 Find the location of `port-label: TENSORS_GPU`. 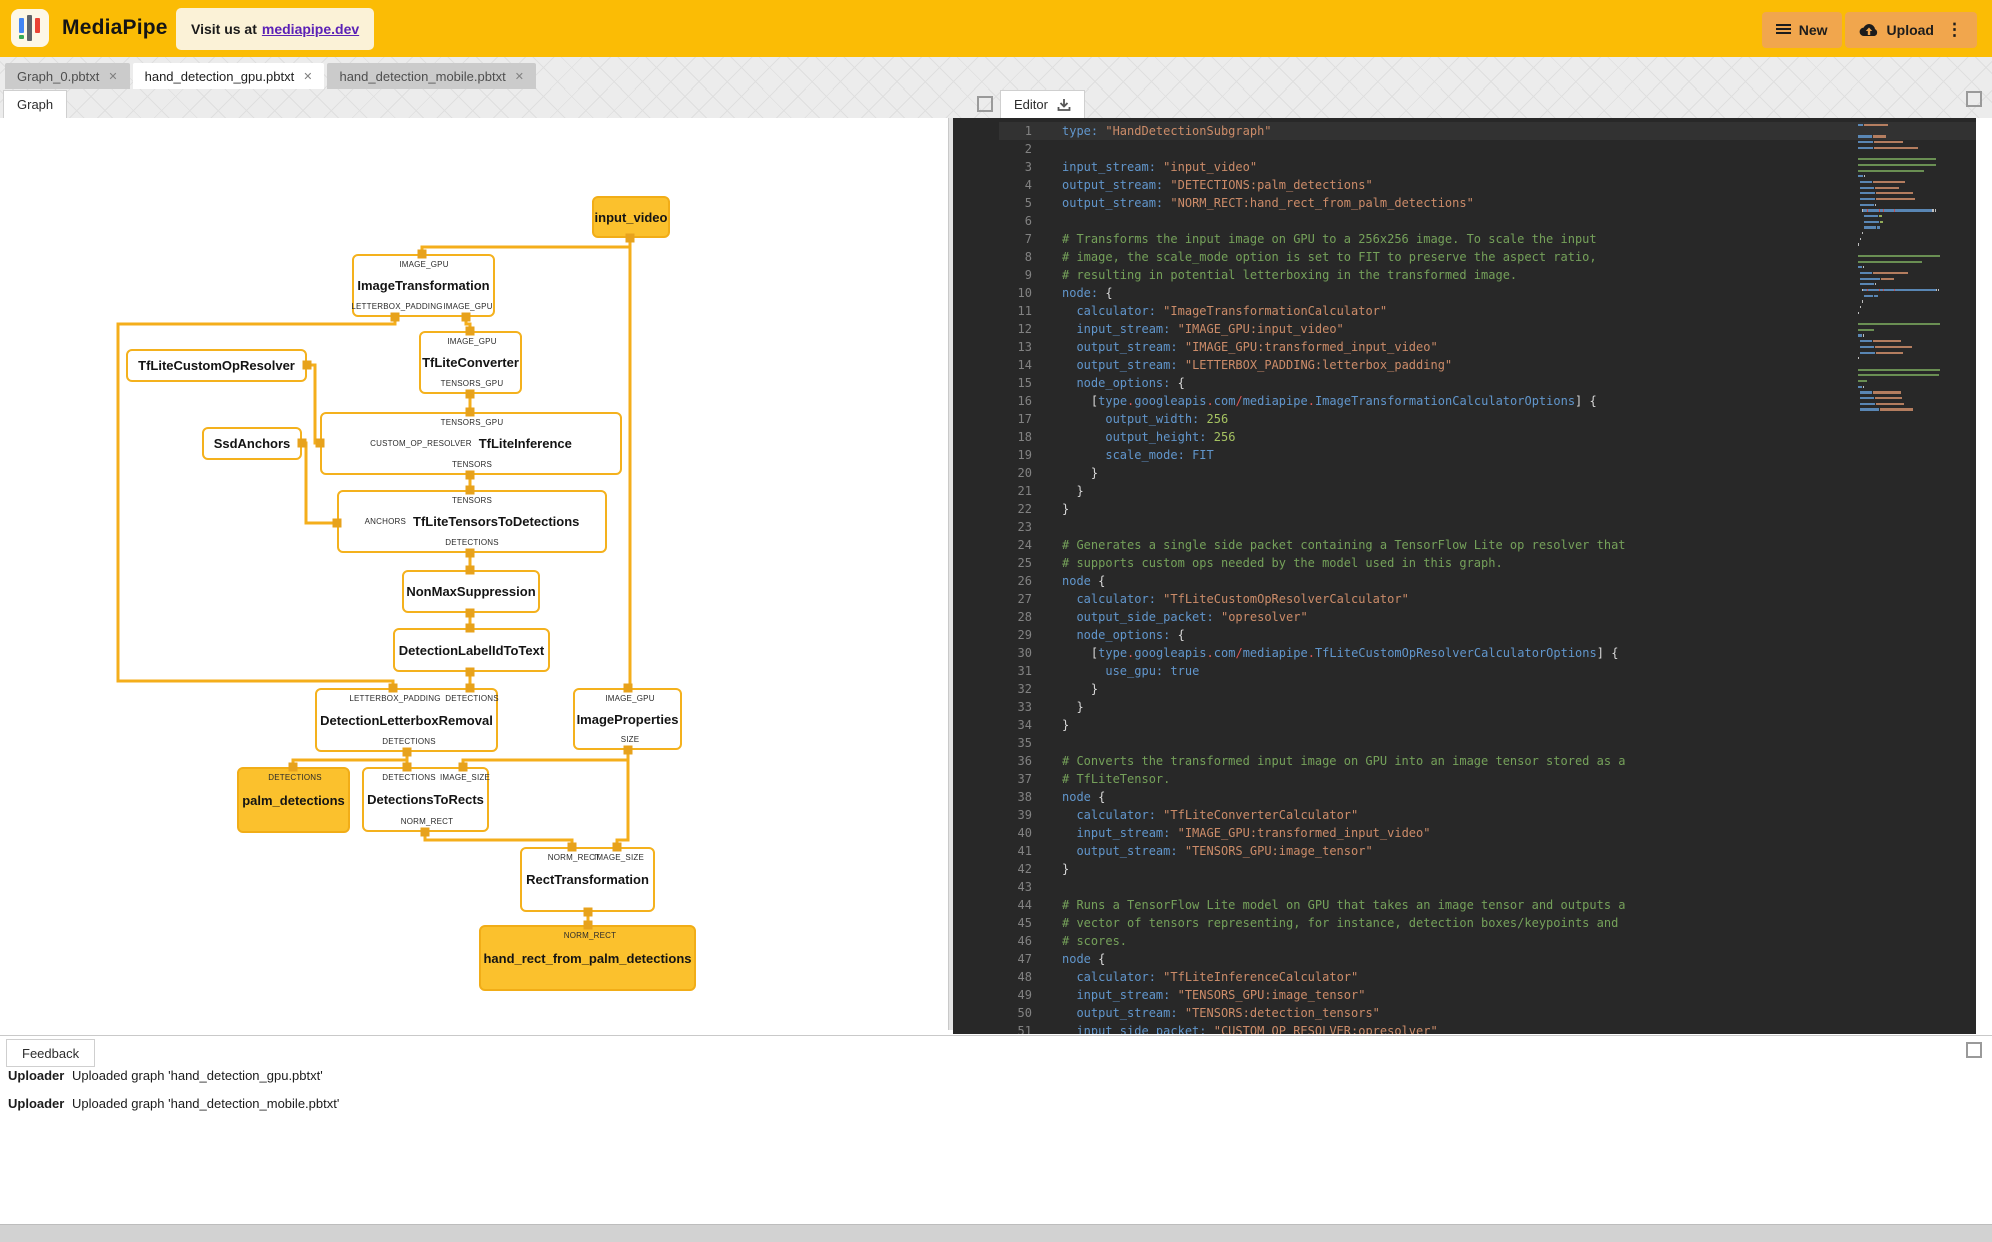

port-label: TENSORS_GPU is located at coordinates (472, 383).